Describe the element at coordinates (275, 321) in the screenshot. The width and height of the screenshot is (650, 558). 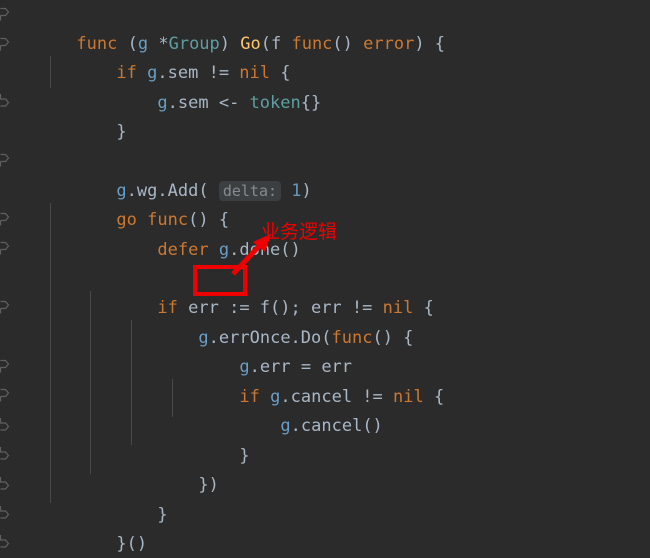
I see `code-line: g.errOnce.Do(func() {` at that location.